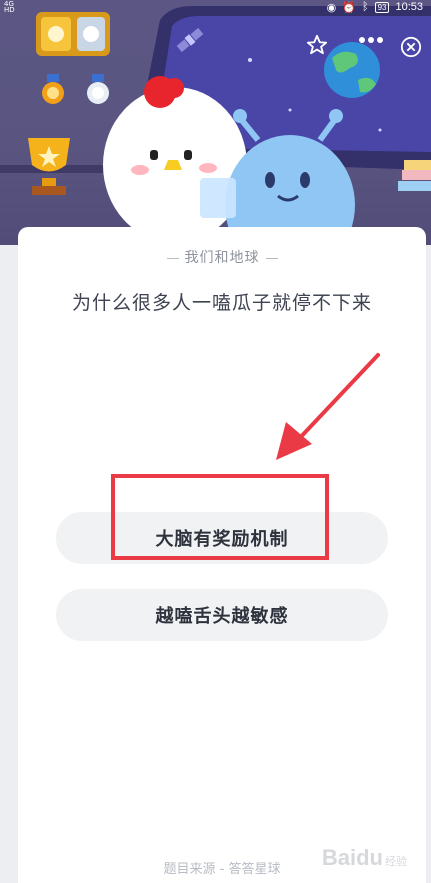  Describe the element at coordinates (328, 406) in the screenshot. I see `annotation-arrow` at that location.